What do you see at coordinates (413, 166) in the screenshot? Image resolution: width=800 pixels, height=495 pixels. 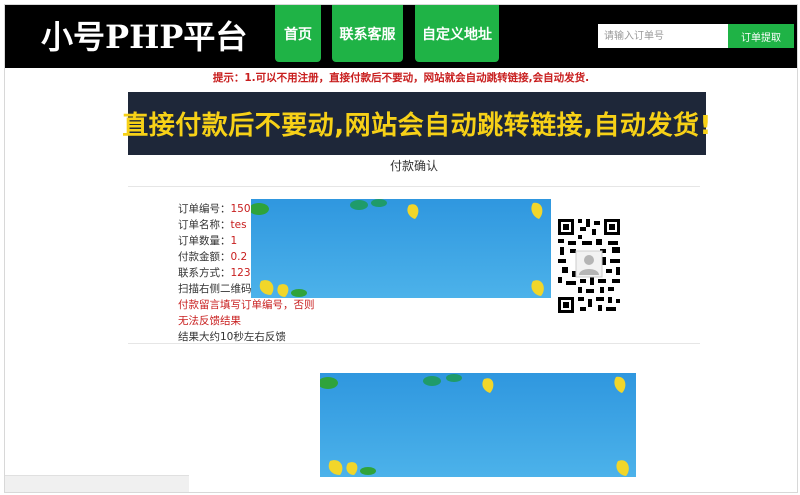 I see `section-title: 付款确认` at bounding box center [413, 166].